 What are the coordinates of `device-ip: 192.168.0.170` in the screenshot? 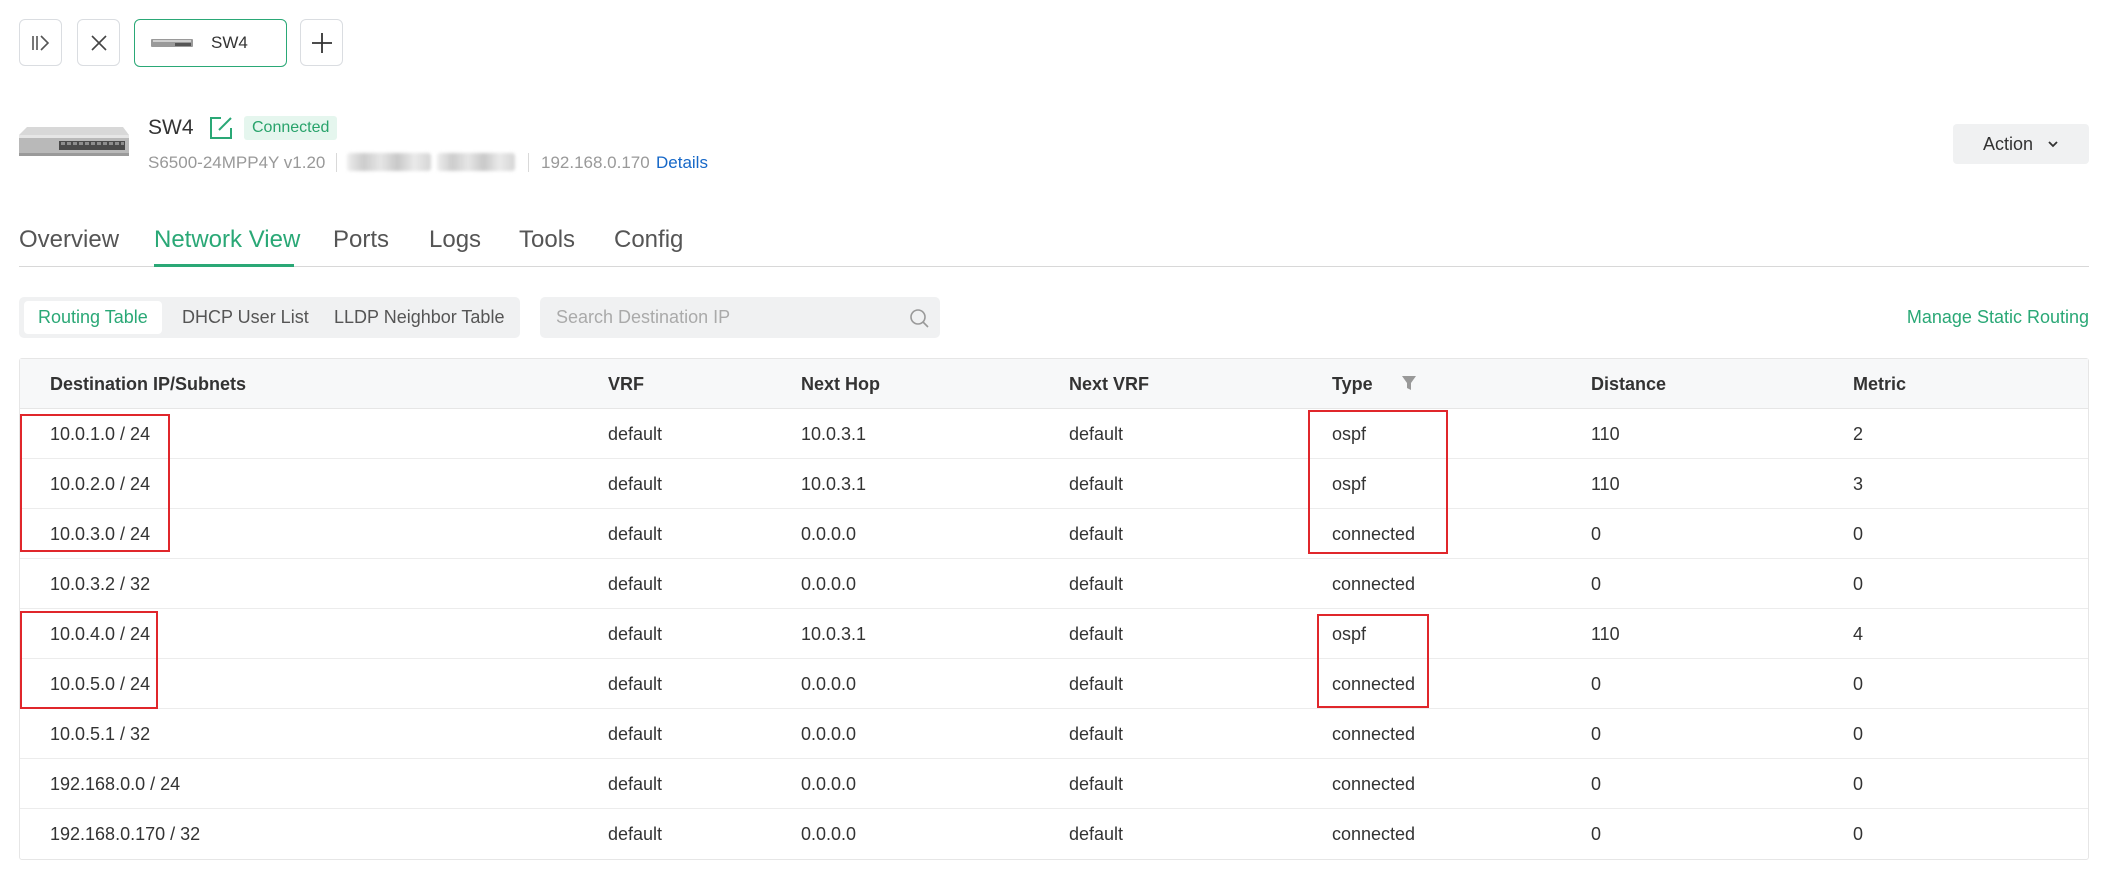 It's located at (595, 162).